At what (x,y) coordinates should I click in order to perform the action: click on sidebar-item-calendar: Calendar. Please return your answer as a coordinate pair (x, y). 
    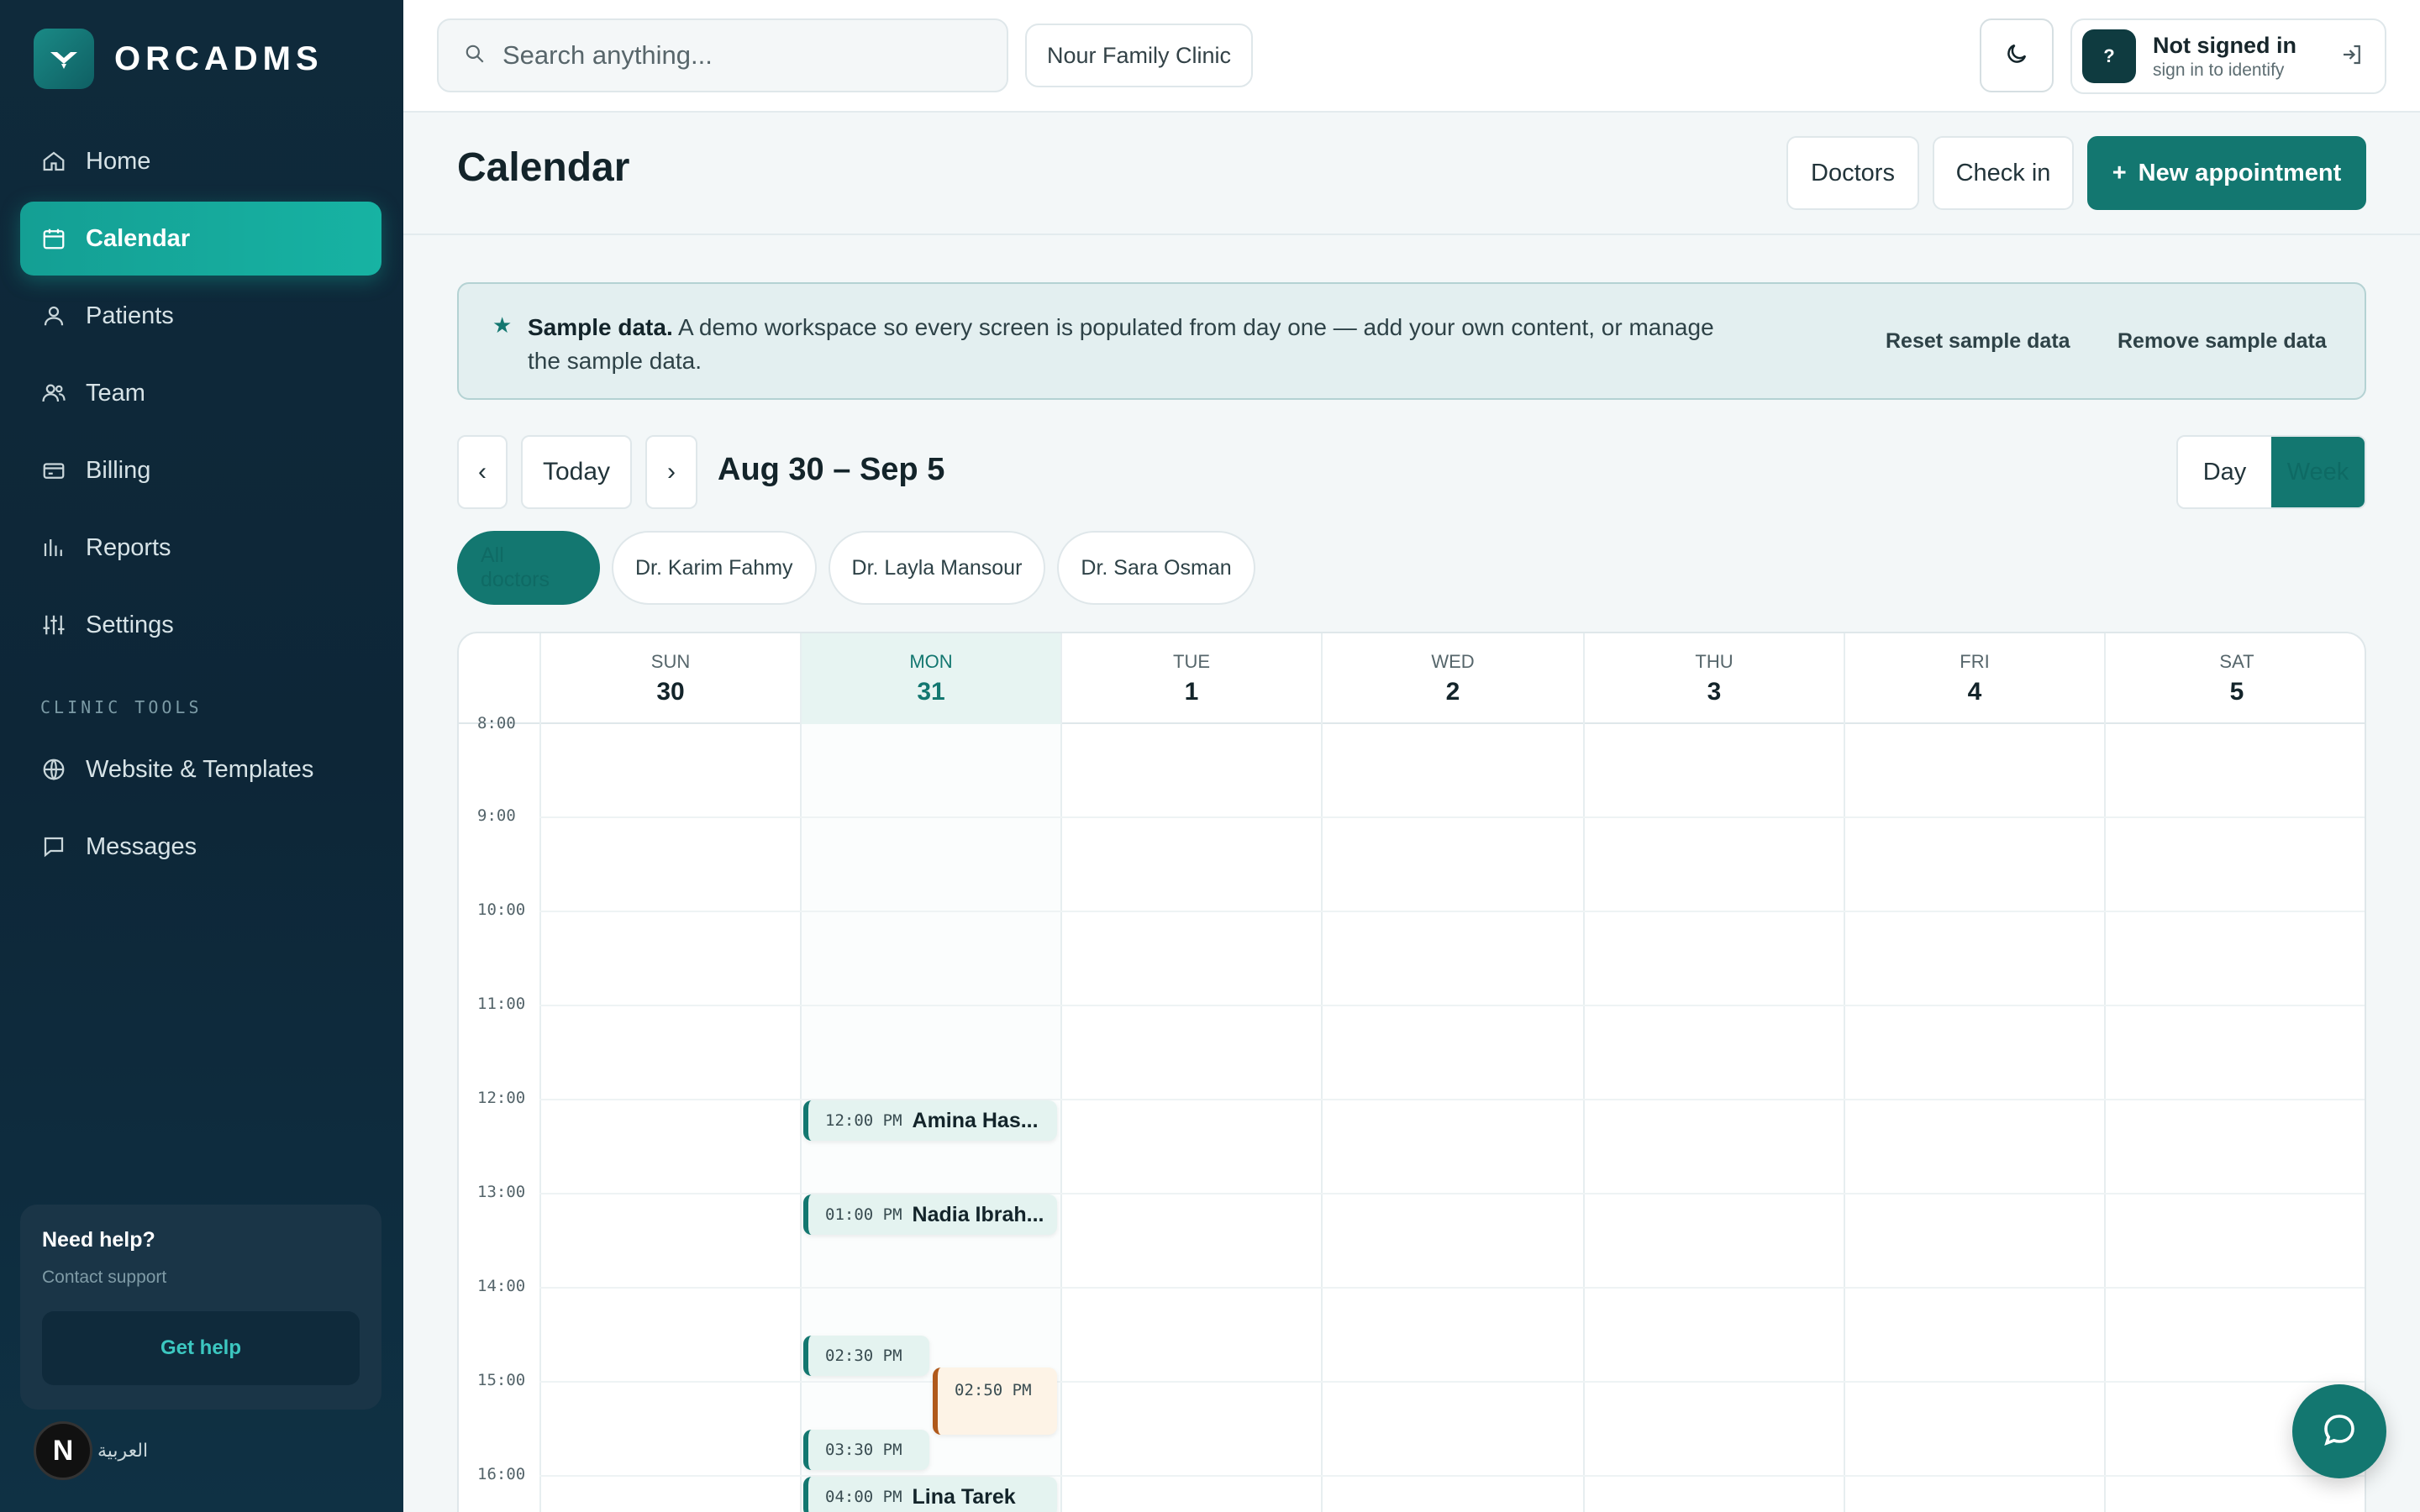
    Looking at the image, I should click on (200, 239).